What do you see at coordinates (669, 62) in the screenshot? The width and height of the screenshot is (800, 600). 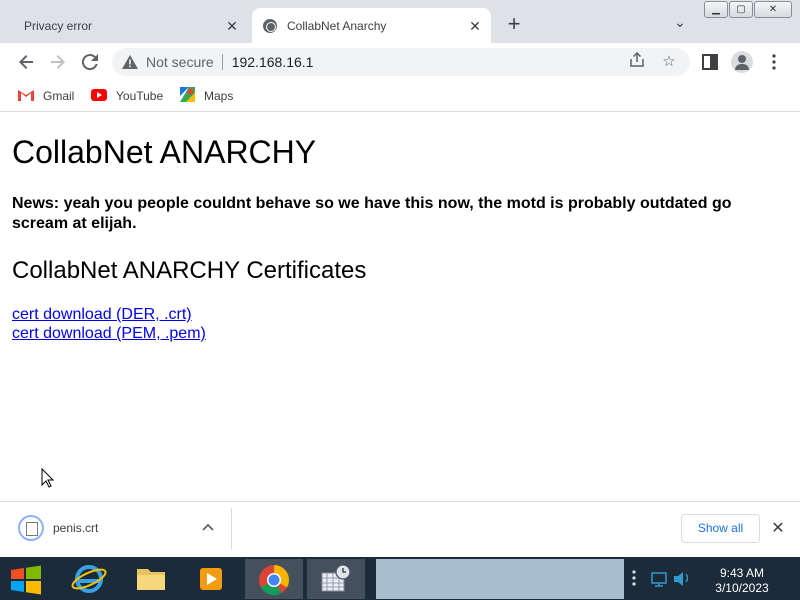 I see `bookmark-star-icon: ☆` at bounding box center [669, 62].